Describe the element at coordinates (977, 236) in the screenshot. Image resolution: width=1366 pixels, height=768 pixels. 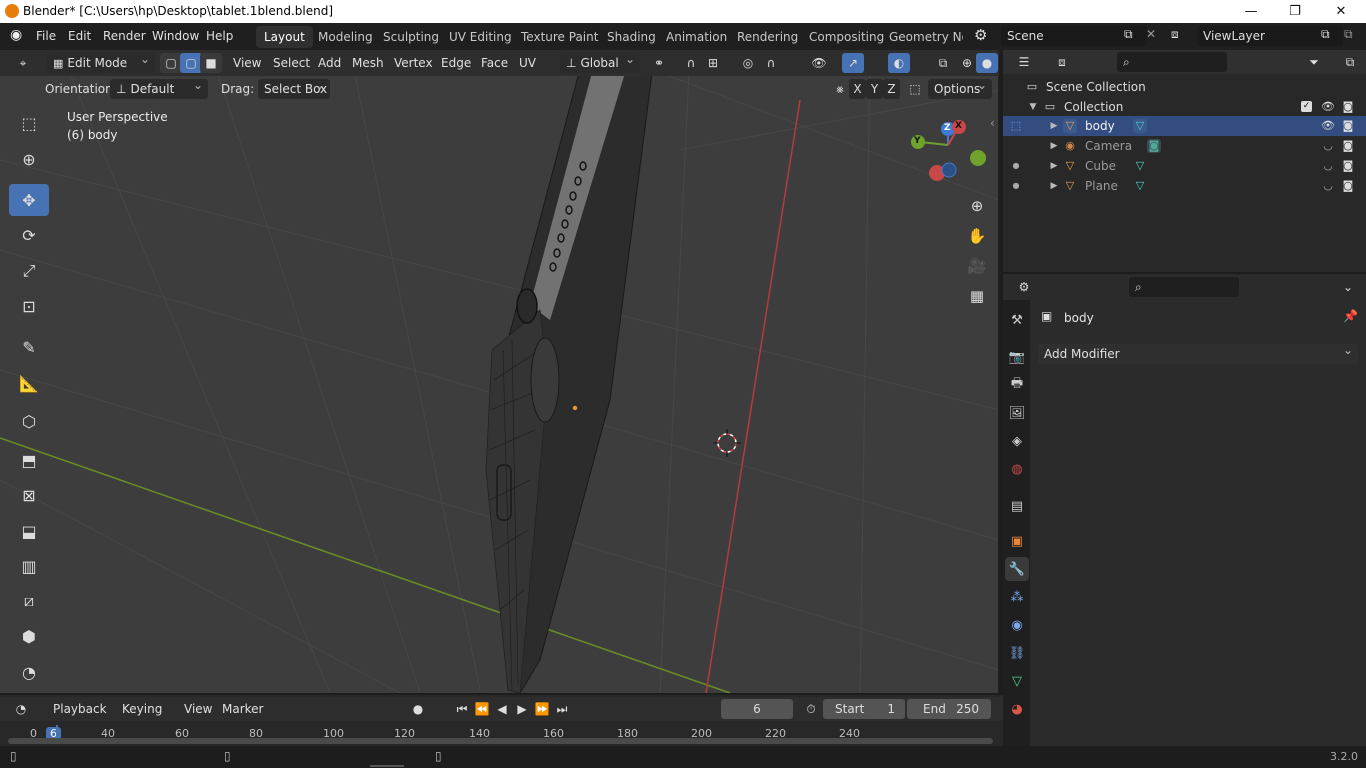
I see `pan-hand-icon: ✋` at that location.